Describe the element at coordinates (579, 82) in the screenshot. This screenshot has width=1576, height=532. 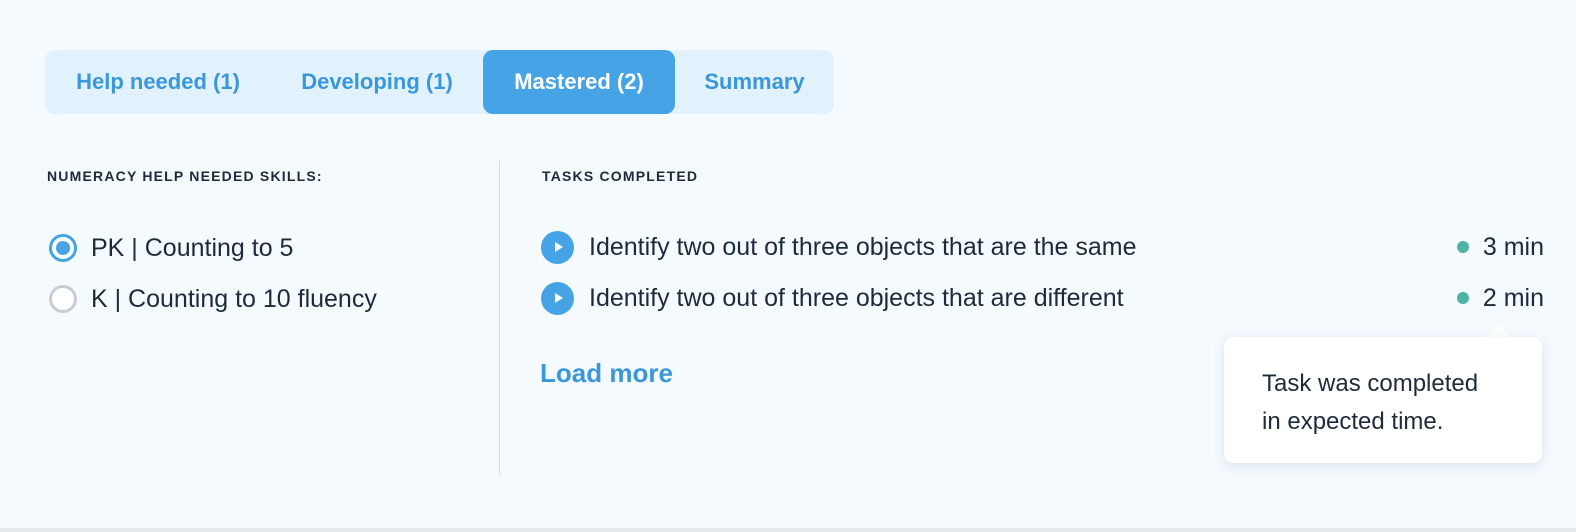
I see `tab-mastered: Mastered (2)` at that location.